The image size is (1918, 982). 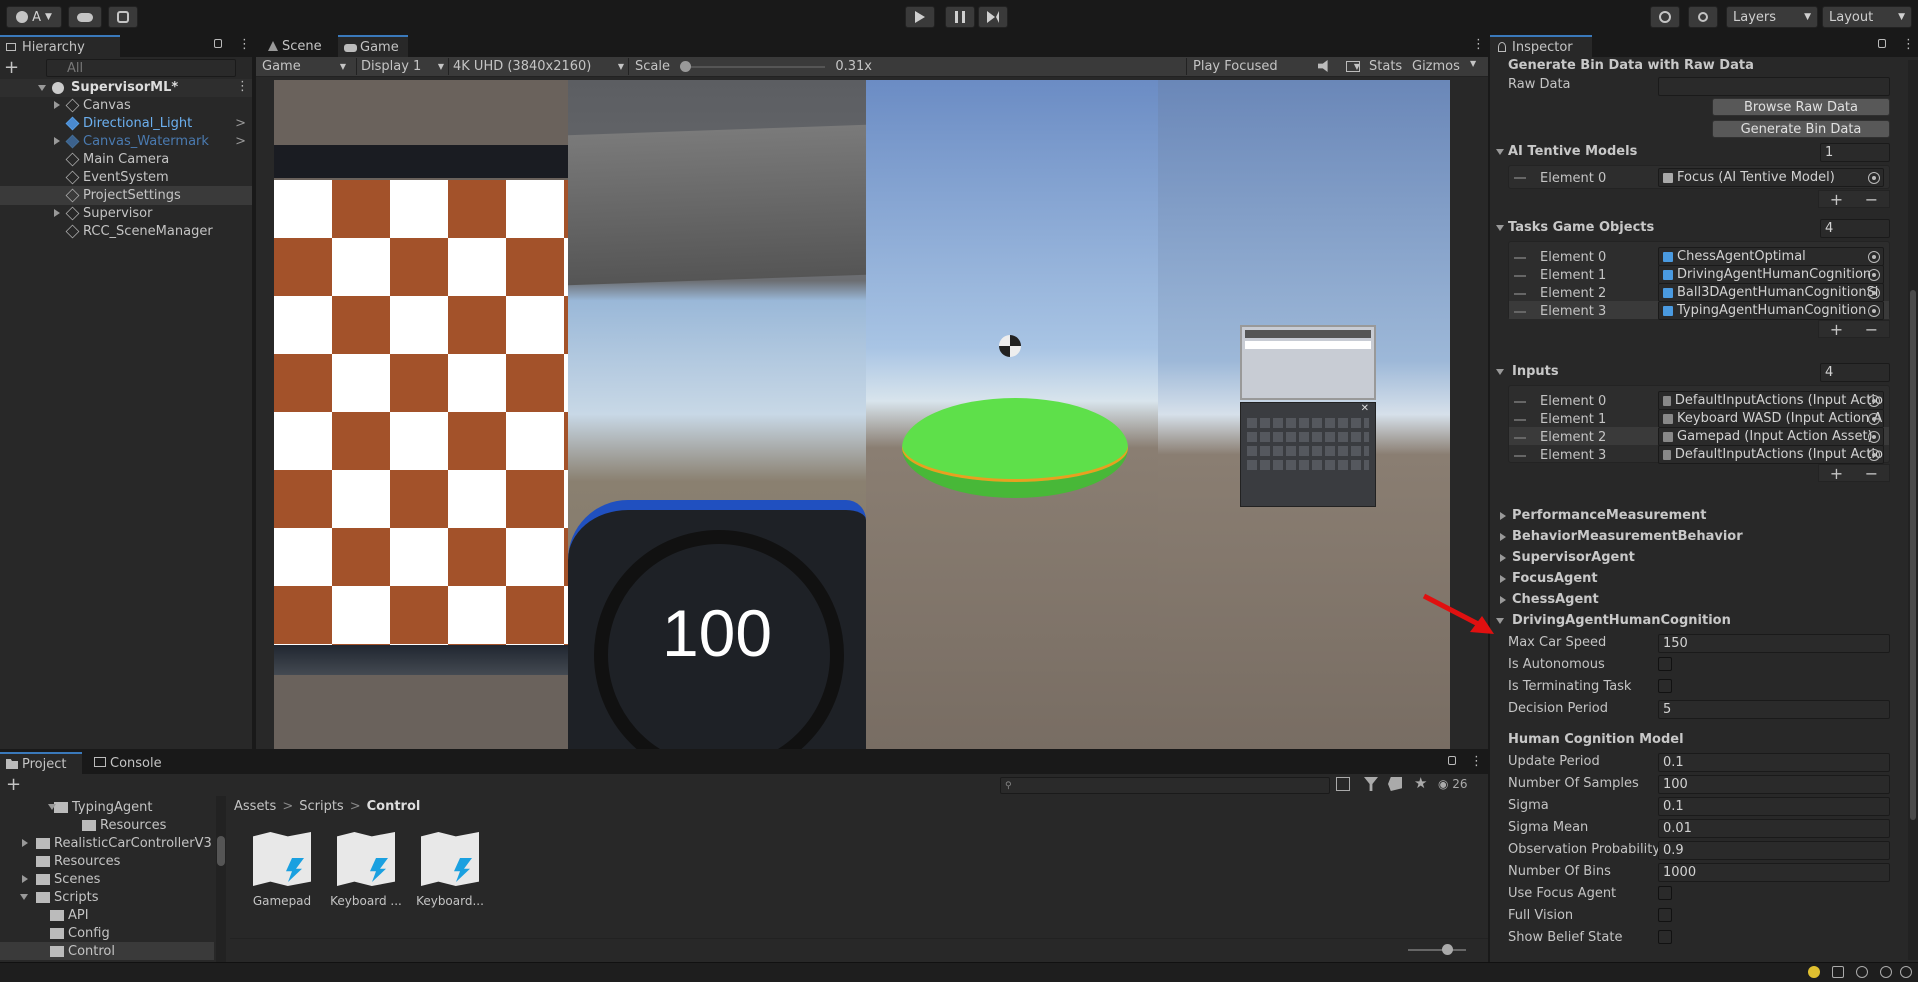 What do you see at coordinates (92, 105) in the screenshot?
I see `hierarchy-item: Canvas` at bounding box center [92, 105].